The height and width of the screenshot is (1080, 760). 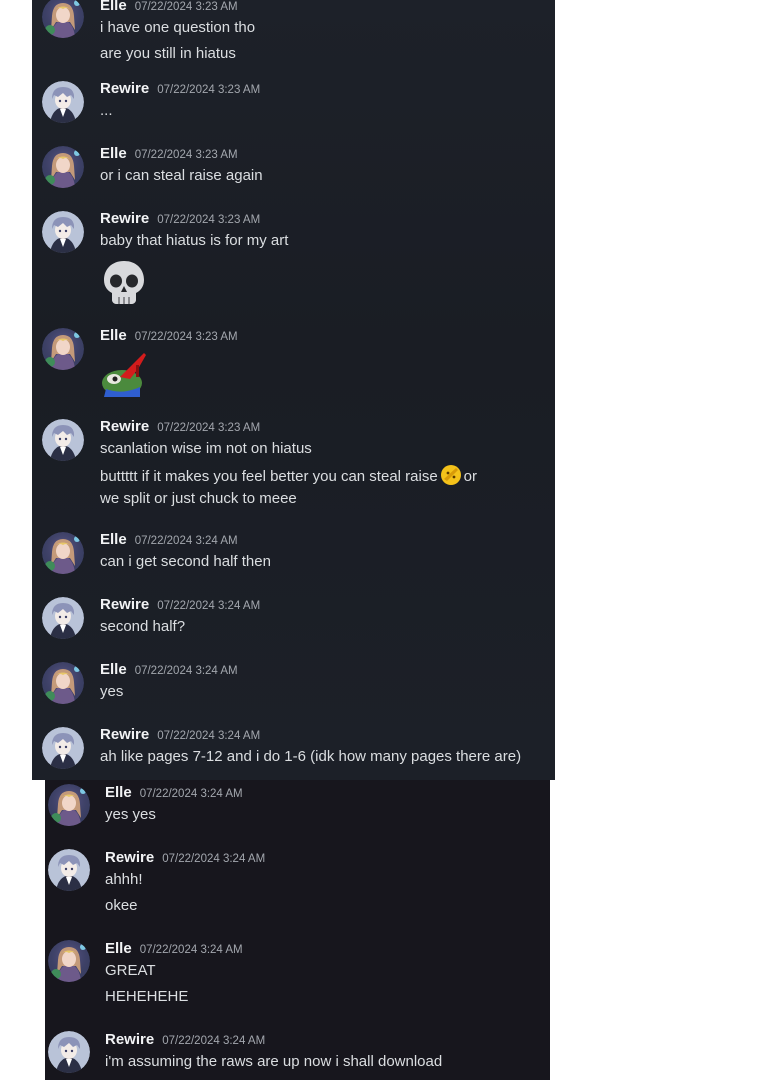 What do you see at coordinates (178, 27) in the screenshot?
I see `message-text: i have one question tho` at bounding box center [178, 27].